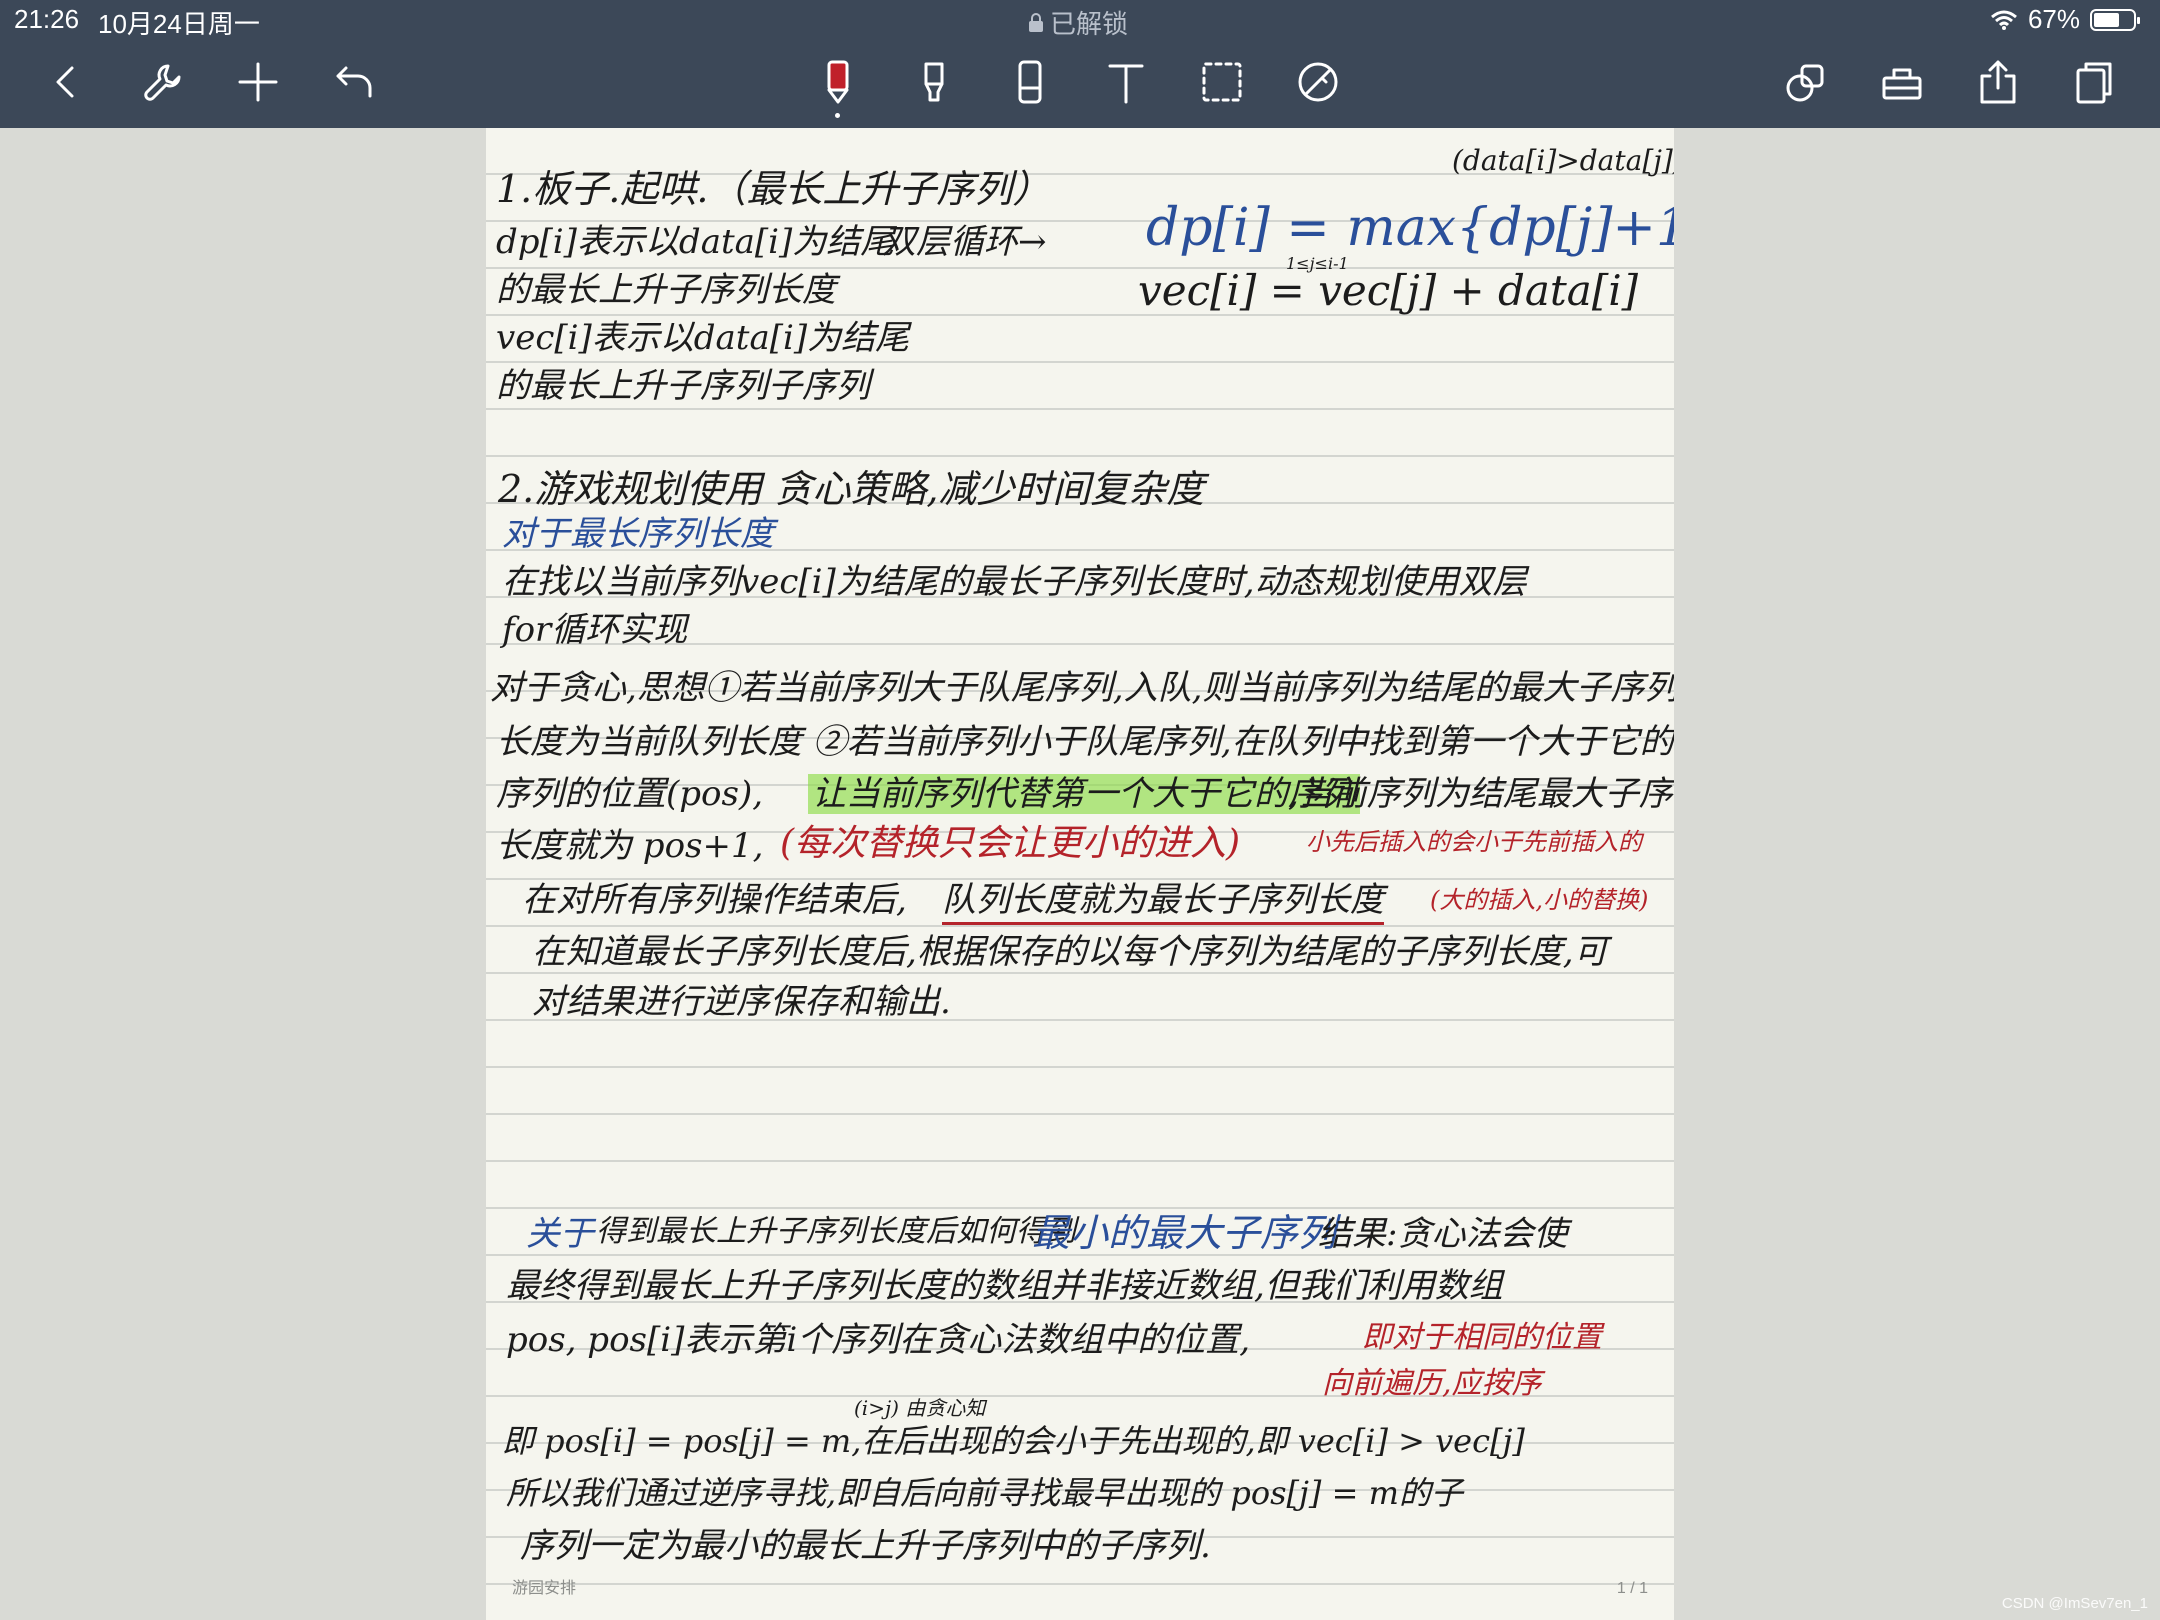 This screenshot has height=1620, width=2160. I want to click on note-line: 对结果进行逆序保存和输出., so click(741, 1002).